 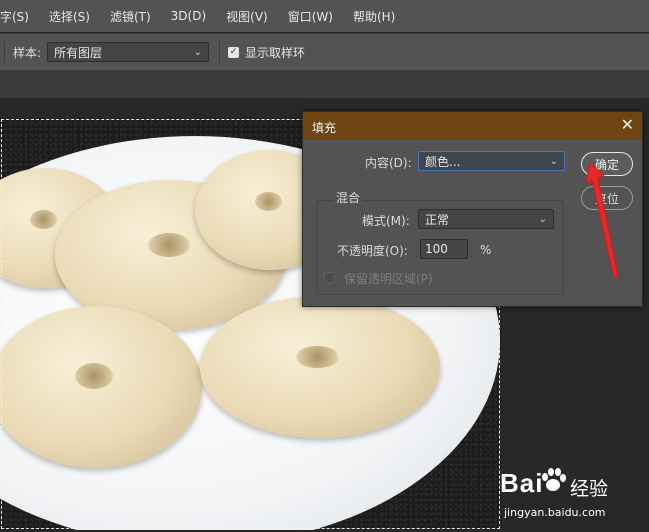 What do you see at coordinates (486, 250) in the screenshot?
I see `opacity-unit: %` at bounding box center [486, 250].